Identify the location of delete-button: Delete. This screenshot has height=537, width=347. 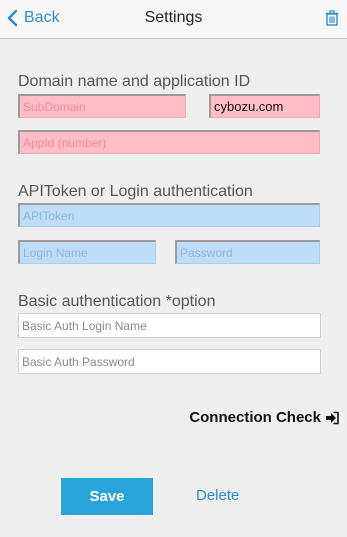
(217, 495).